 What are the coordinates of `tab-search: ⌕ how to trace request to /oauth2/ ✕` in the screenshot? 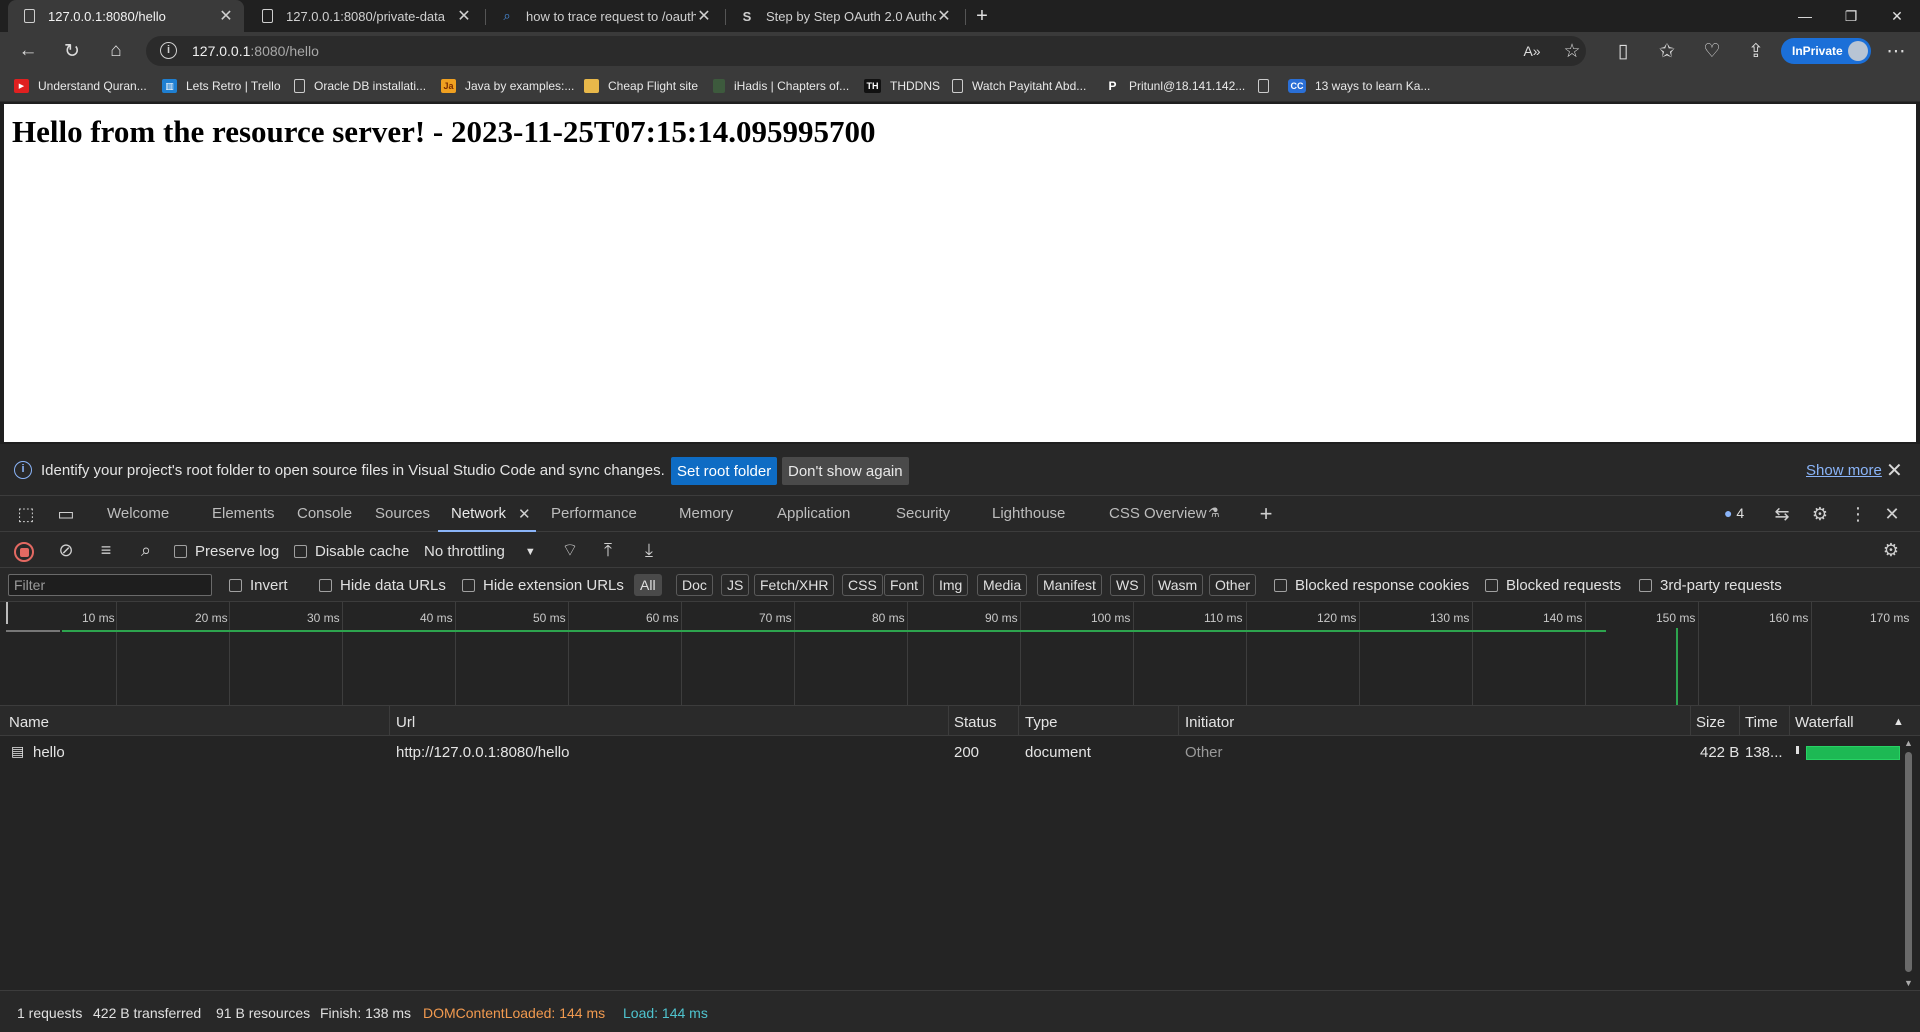 It's located at (604, 16).